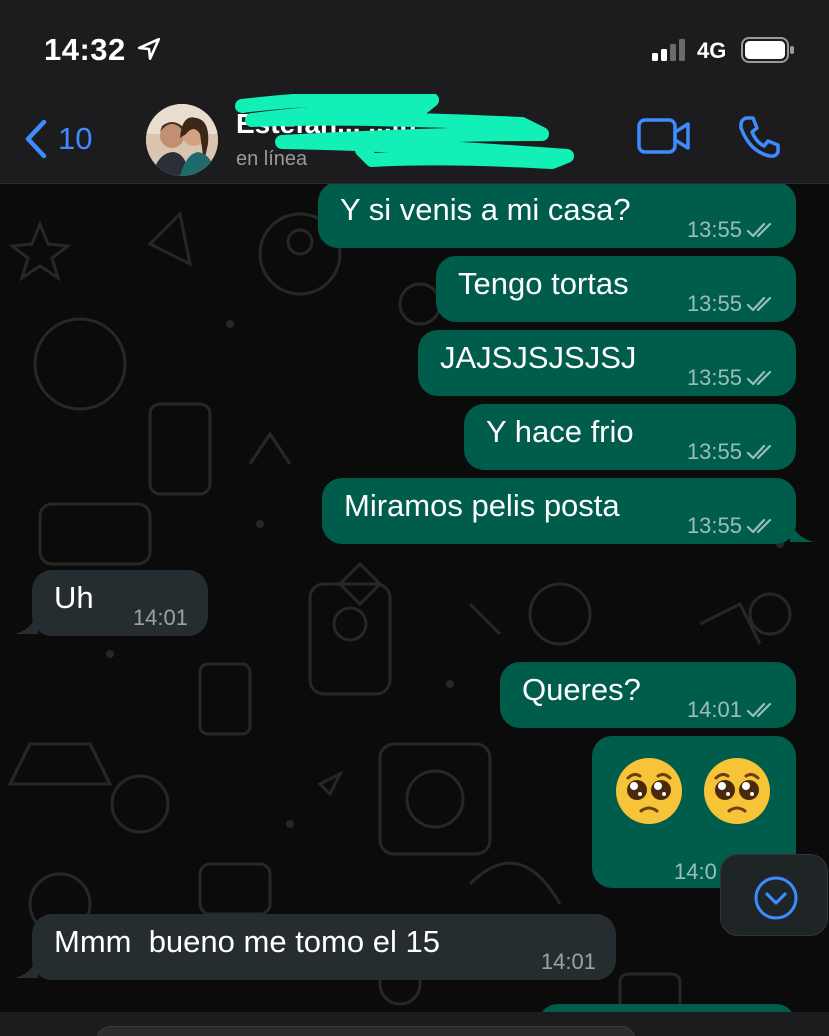 The image size is (829, 1036). What do you see at coordinates (560, 431) in the screenshot?
I see `message-text: Y hace frio` at bounding box center [560, 431].